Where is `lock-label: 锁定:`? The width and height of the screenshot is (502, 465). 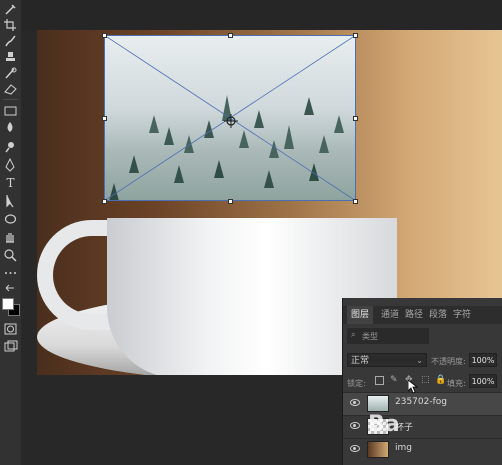
lock-label: 锁定: is located at coordinates (356, 383).